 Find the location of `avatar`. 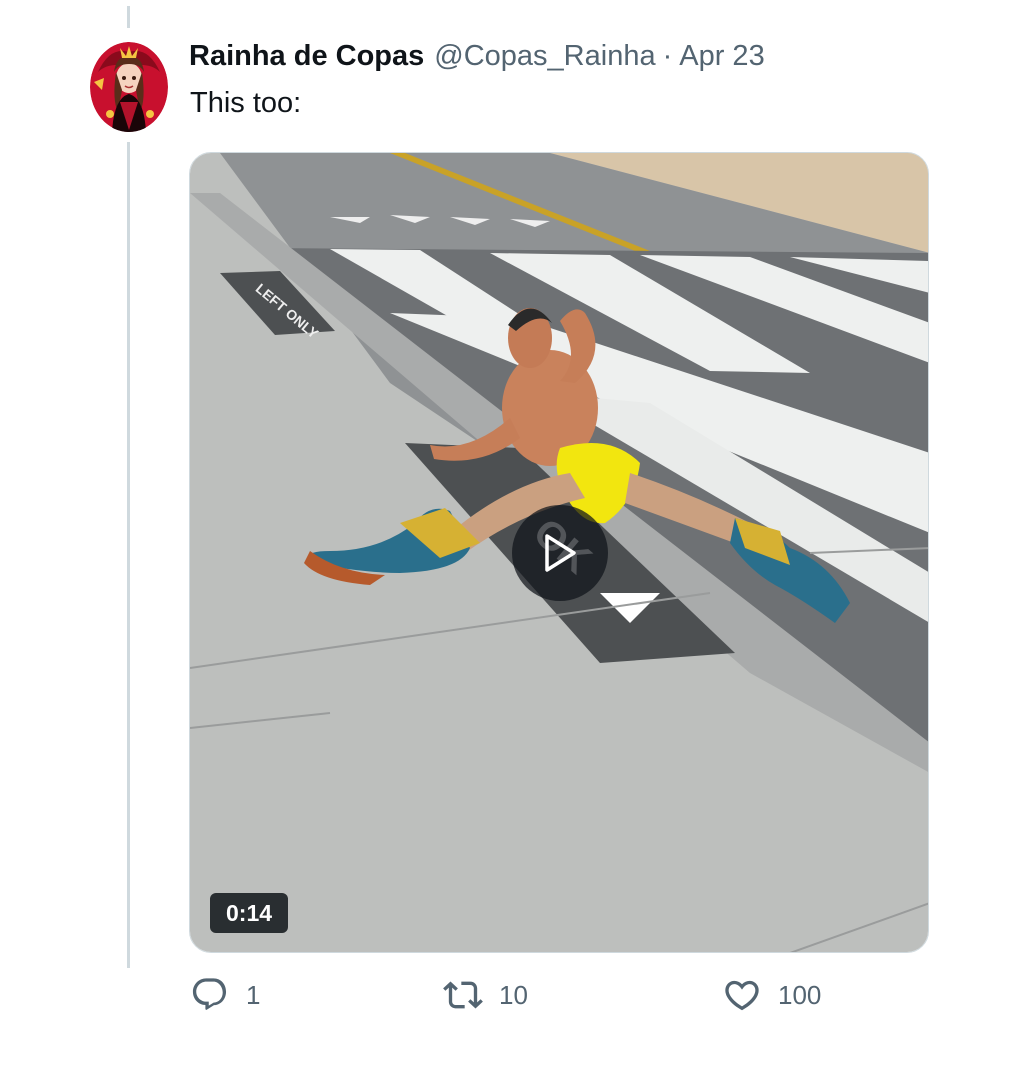

avatar is located at coordinates (129, 87).